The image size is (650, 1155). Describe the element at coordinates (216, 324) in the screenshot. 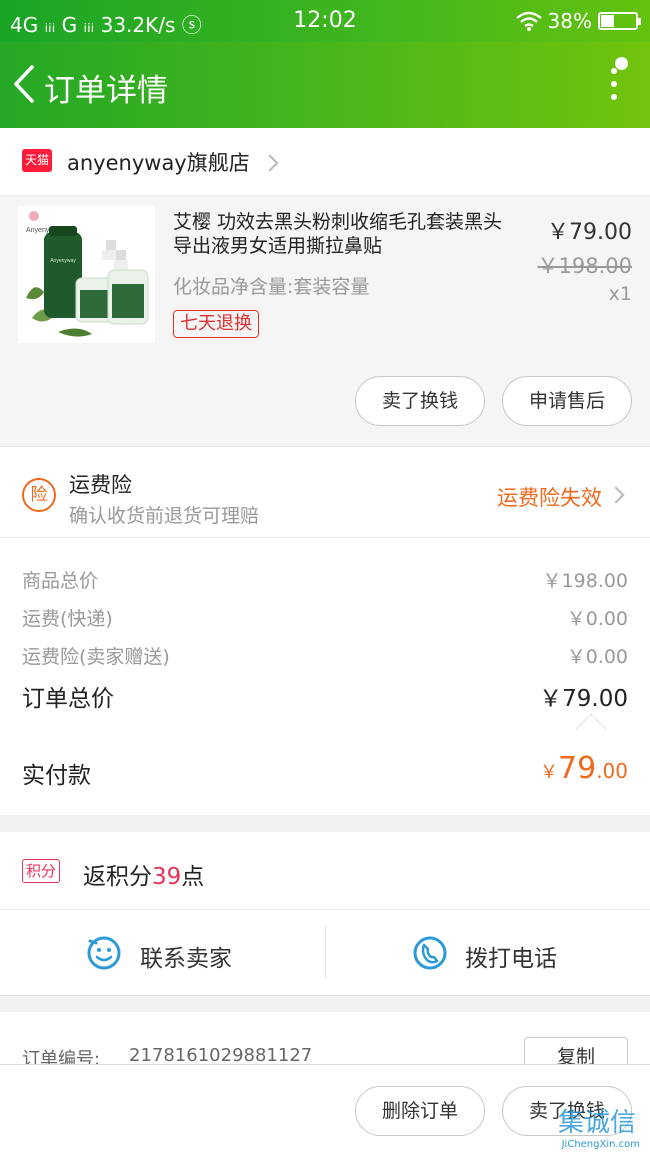

I see `seven-day-return-badge: 七天退换` at that location.